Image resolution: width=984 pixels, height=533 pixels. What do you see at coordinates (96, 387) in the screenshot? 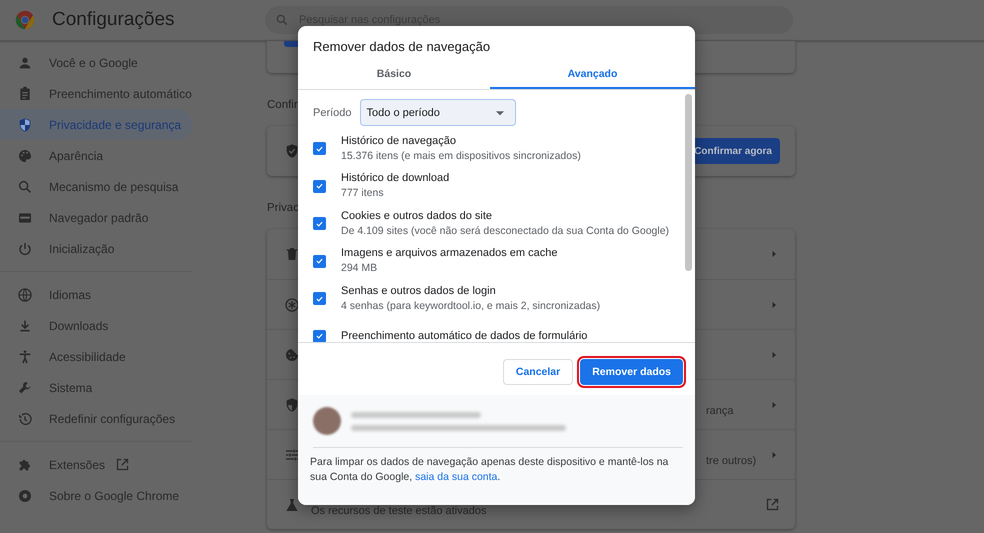
I see `sidebar-item: Sistema` at bounding box center [96, 387].